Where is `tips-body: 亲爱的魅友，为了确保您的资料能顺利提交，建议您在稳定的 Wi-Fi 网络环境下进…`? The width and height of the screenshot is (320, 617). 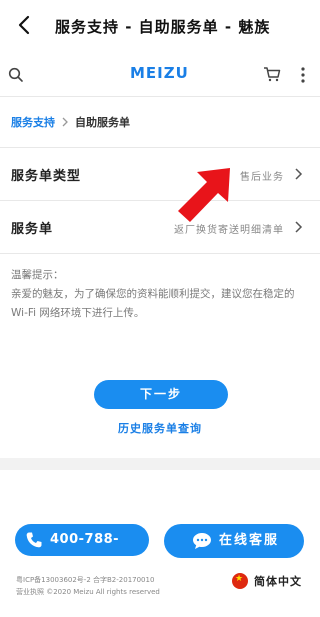 tips-body: 亲爱的魅友，为了确保您的资料能顺利提交，建议您在稳定的 Wi-Fi 网络环境下进… is located at coordinates (153, 303).